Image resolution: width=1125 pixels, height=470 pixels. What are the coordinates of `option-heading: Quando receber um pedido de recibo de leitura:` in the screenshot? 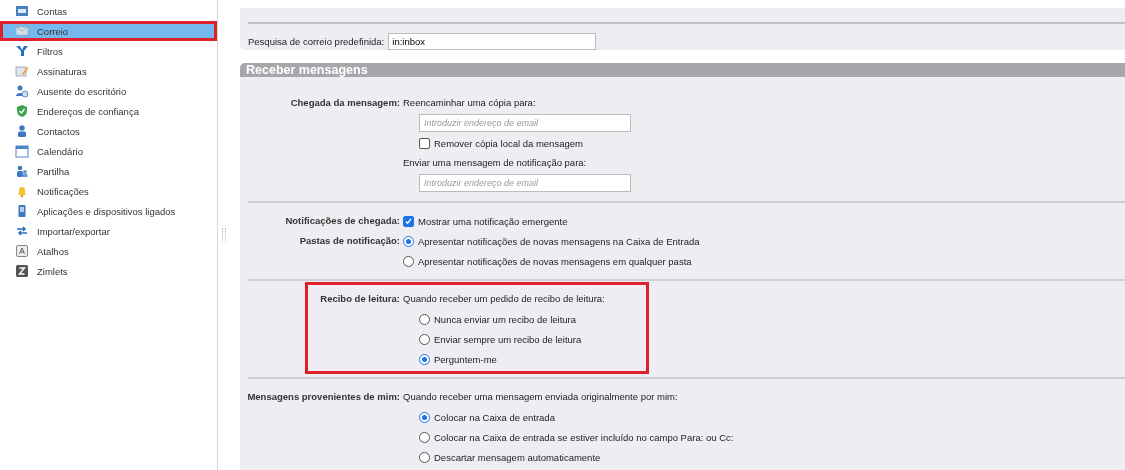 It's located at (504, 299).